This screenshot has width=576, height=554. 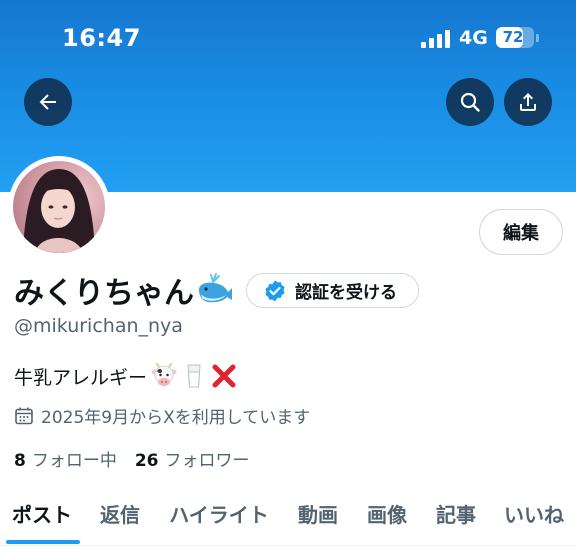 I want to click on calendar-icon, so click(x=24, y=415).